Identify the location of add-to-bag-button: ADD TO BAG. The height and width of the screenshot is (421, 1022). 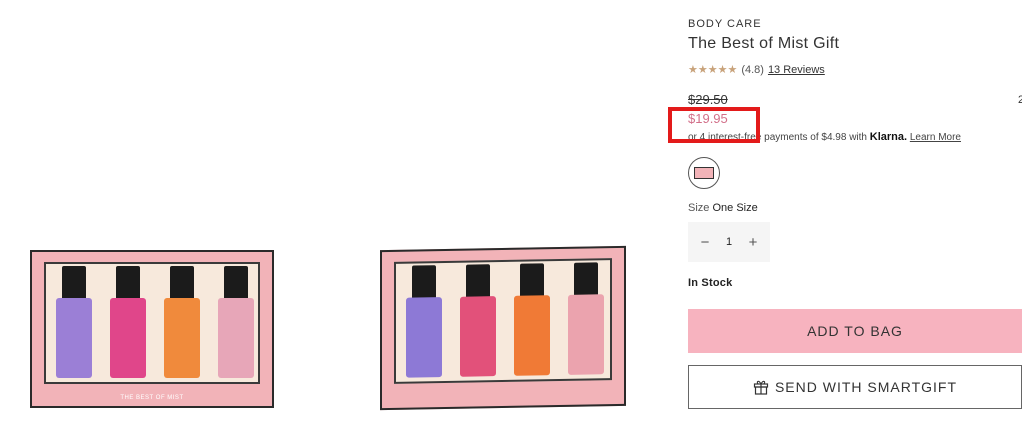
(855, 331).